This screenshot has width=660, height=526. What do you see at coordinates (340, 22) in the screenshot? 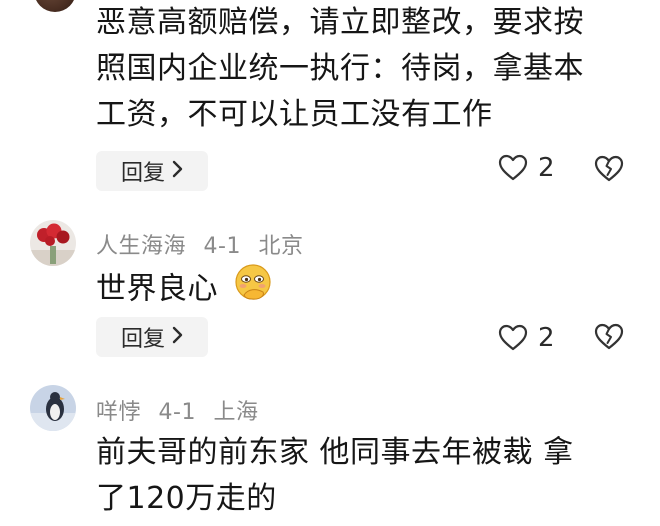
I see `comment-line: 恶意高额赔偿，请立即整改，要求按` at bounding box center [340, 22].